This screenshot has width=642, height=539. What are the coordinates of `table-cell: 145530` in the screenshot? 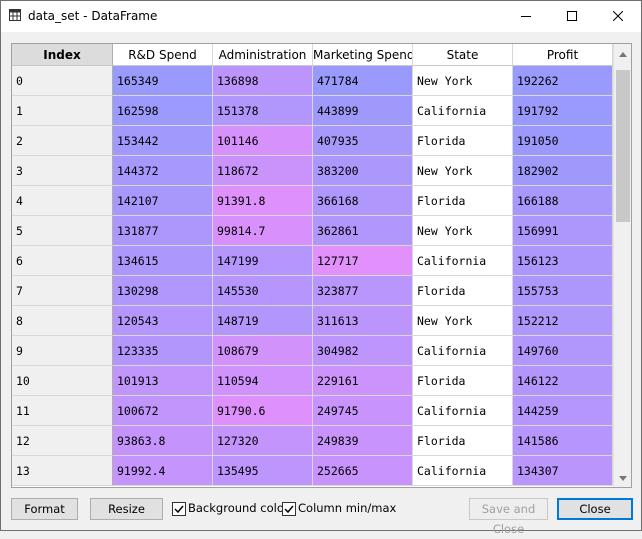 It's located at (263, 291).